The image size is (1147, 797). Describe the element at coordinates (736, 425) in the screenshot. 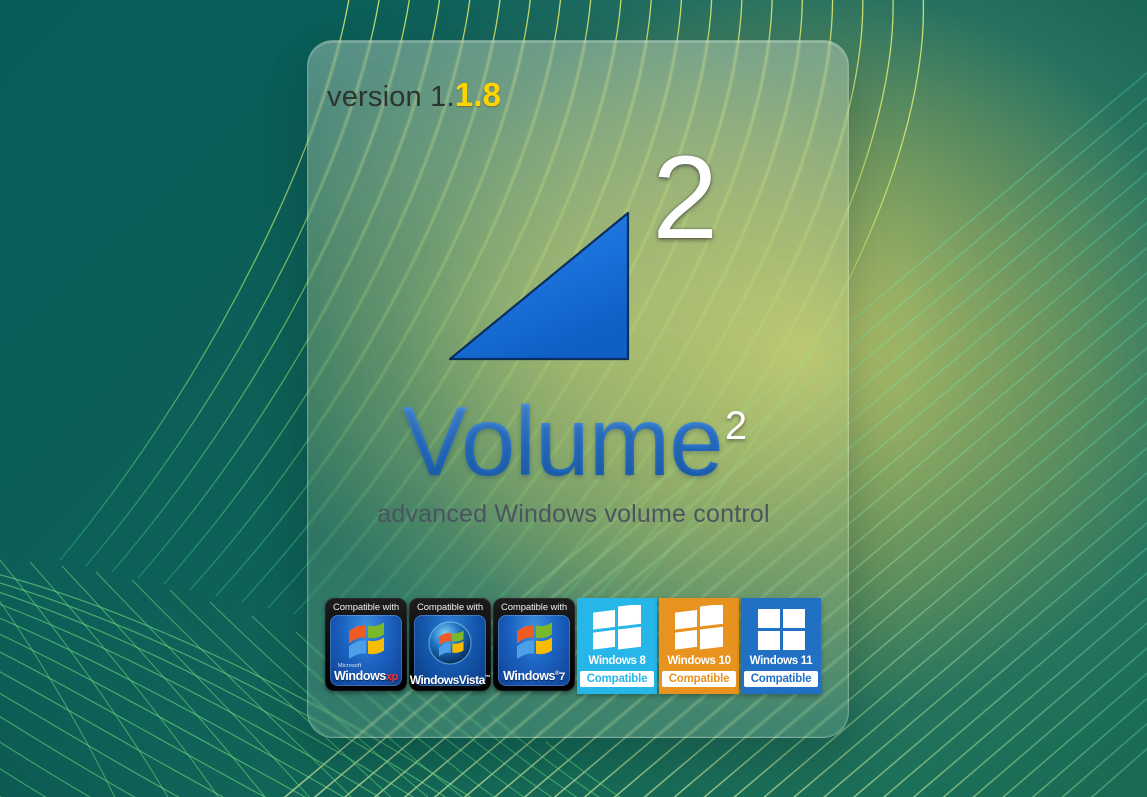

I see `wordmark-superscript: 2` at that location.